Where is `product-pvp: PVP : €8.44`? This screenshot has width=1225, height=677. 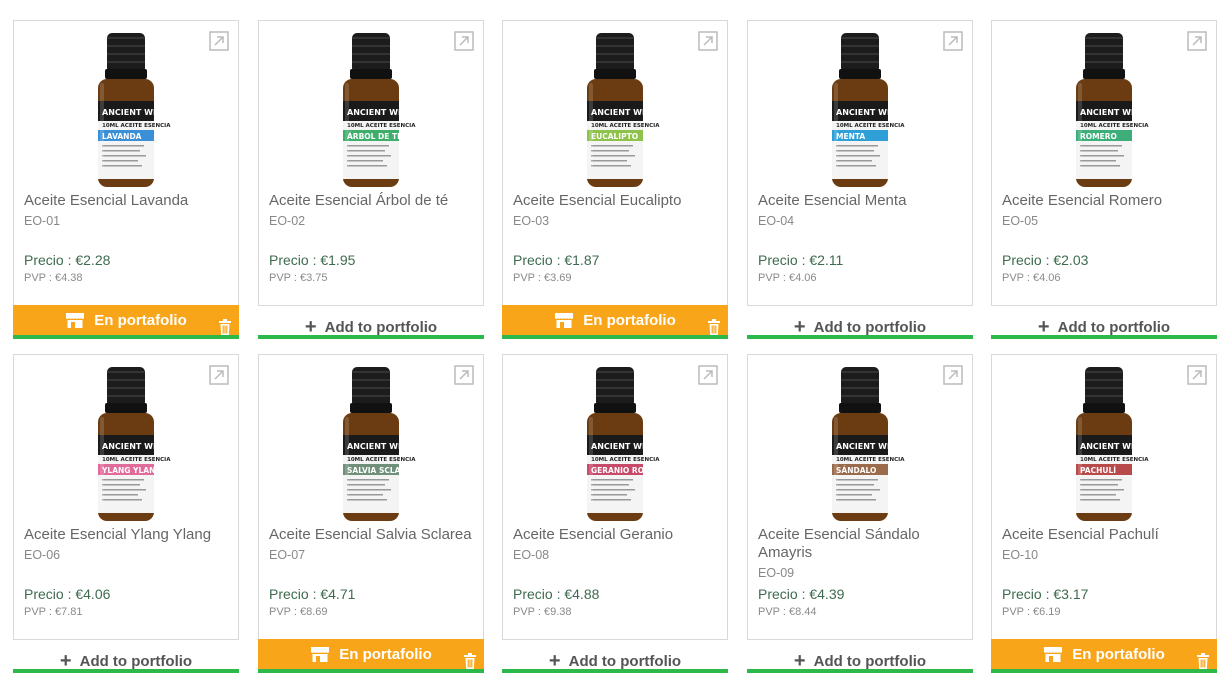
product-pvp: PVP : €8.44 is located at coordinates (787, 612).